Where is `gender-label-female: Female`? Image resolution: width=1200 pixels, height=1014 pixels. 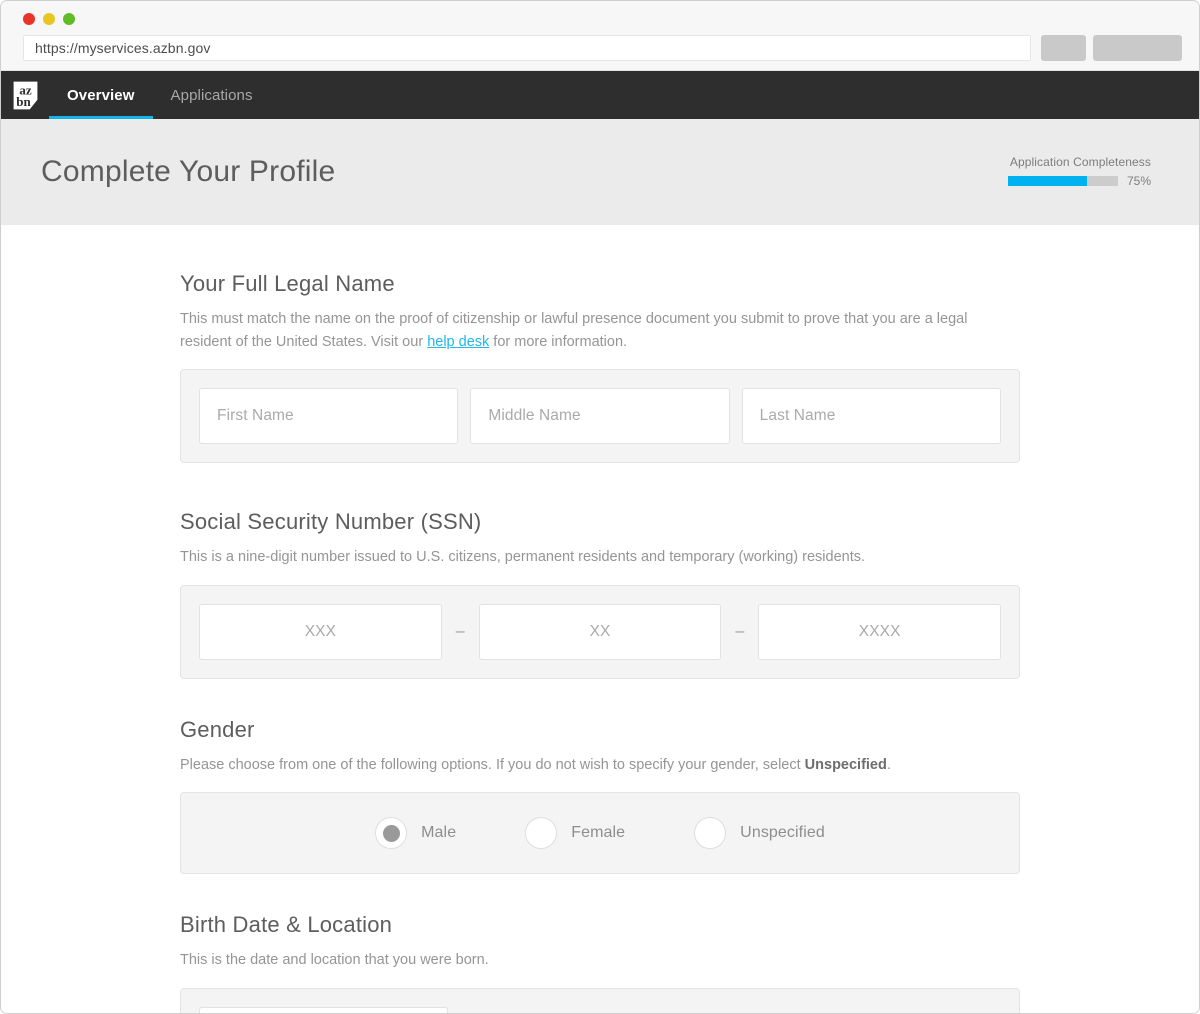
gender-label-female: Female is located at coordinates (598, 833).